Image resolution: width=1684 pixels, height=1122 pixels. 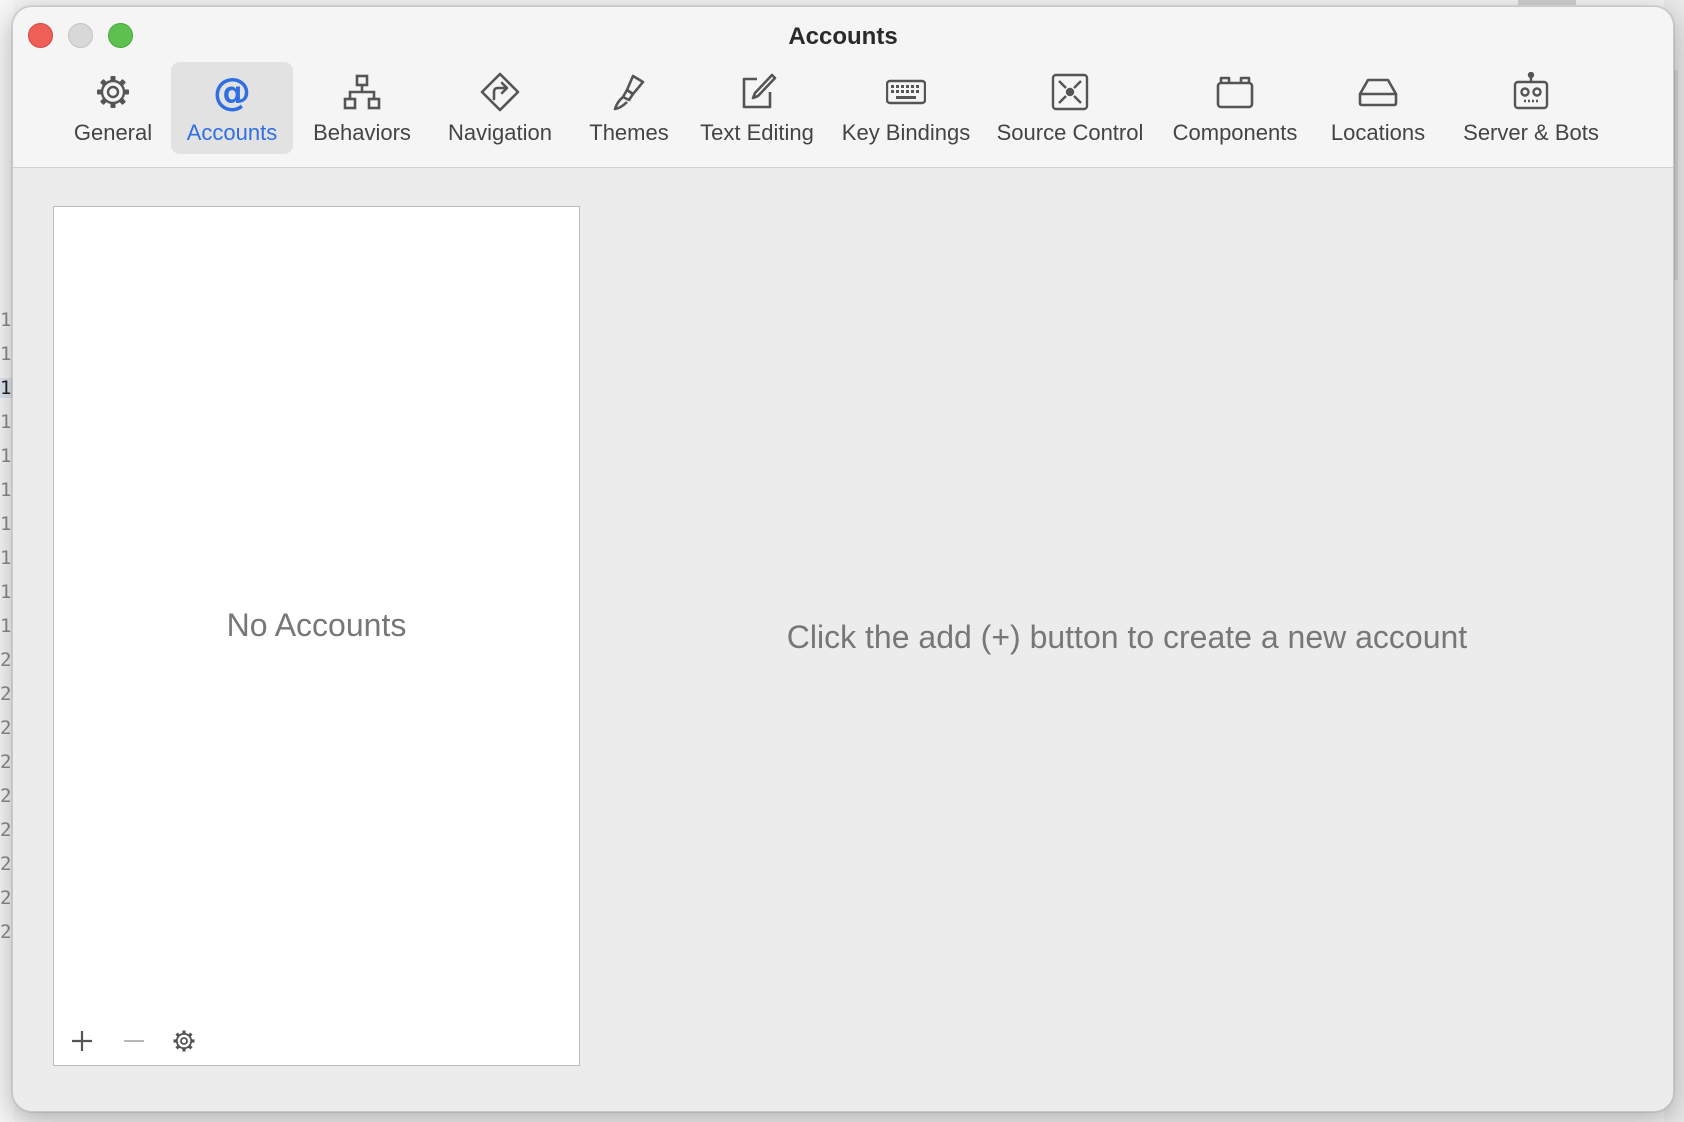 I want to click on add-account-button, so click(x=82, y=1041).